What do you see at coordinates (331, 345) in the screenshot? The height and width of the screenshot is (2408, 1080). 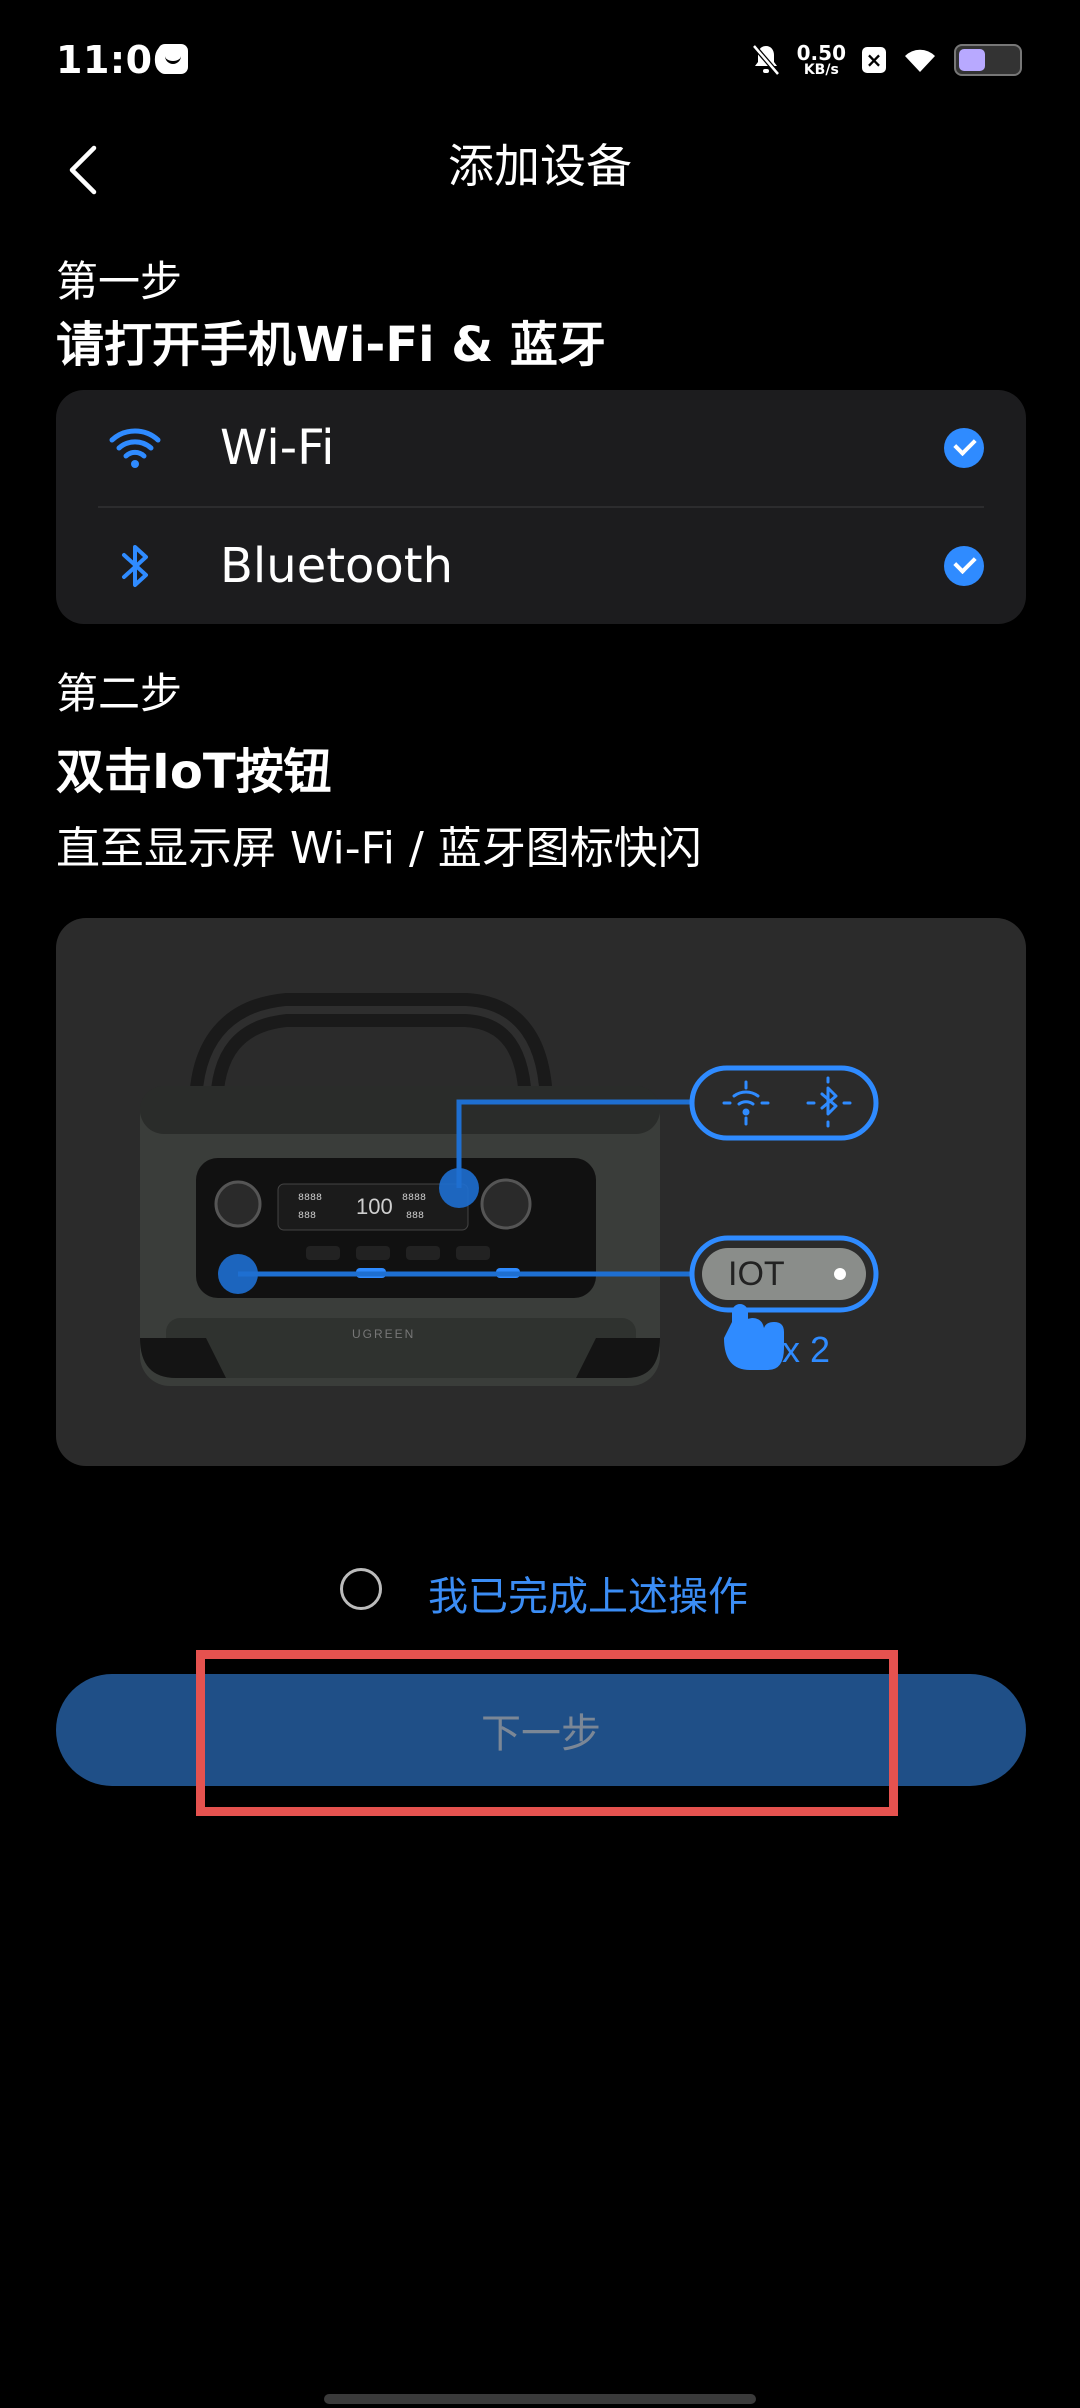 I see `step1-title: 请打开手机Wi-Fi & 蓝牙` at bounding box center [331, 345].